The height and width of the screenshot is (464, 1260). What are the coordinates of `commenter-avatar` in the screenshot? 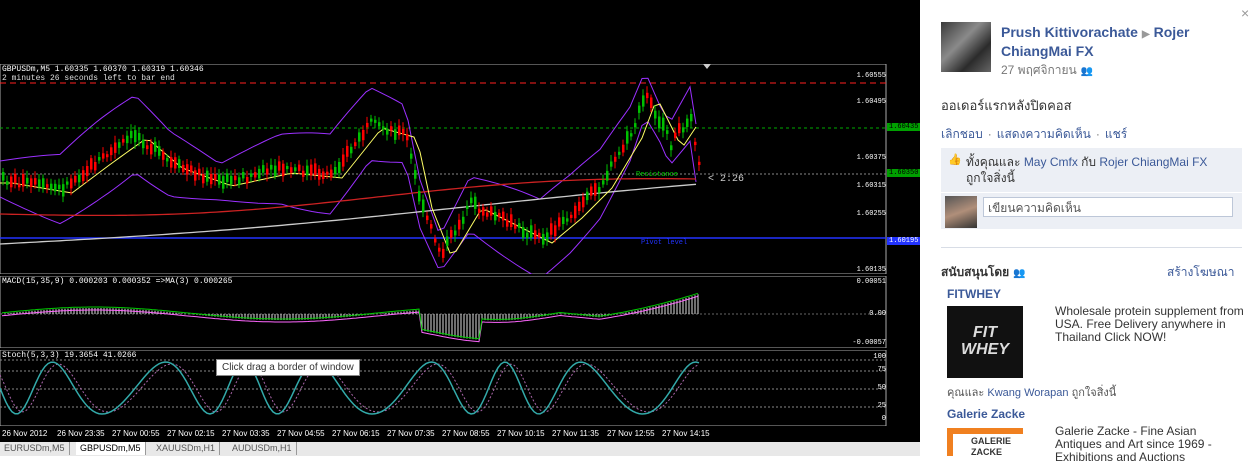 It's located at (961, 212).